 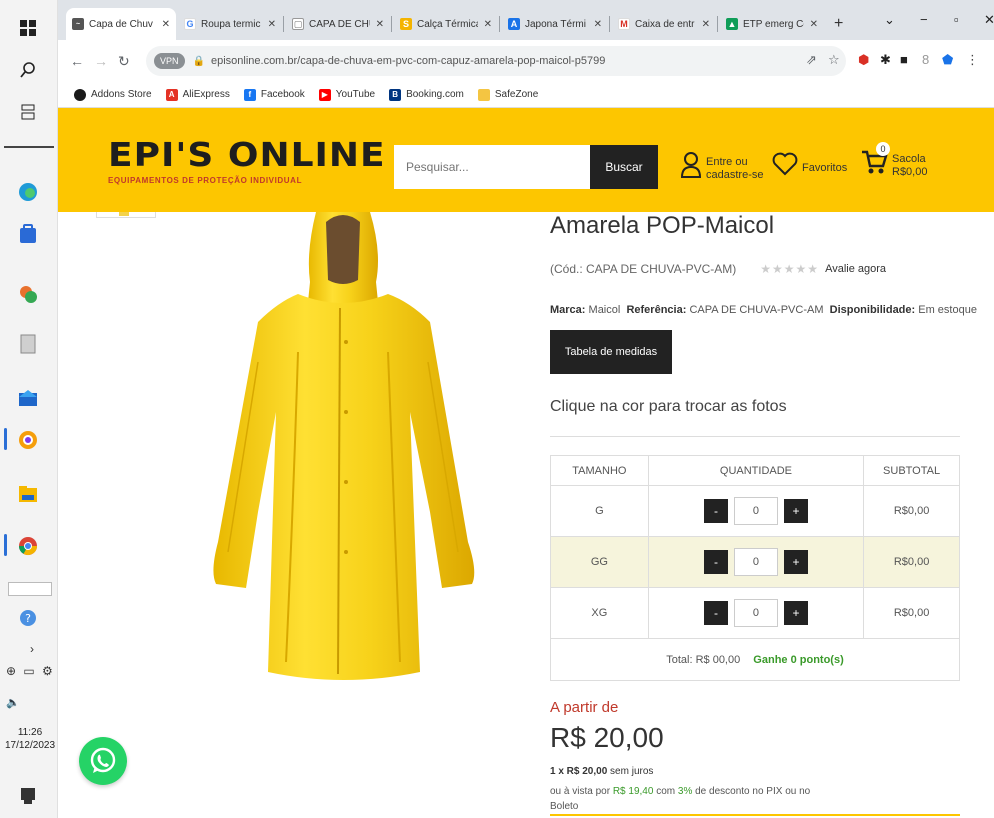 What do you see at coordinates (30, 671) in the screenshot?
I see `tray-icons: ⊕ ▭ ⚙` at bounding box center [30, 671].